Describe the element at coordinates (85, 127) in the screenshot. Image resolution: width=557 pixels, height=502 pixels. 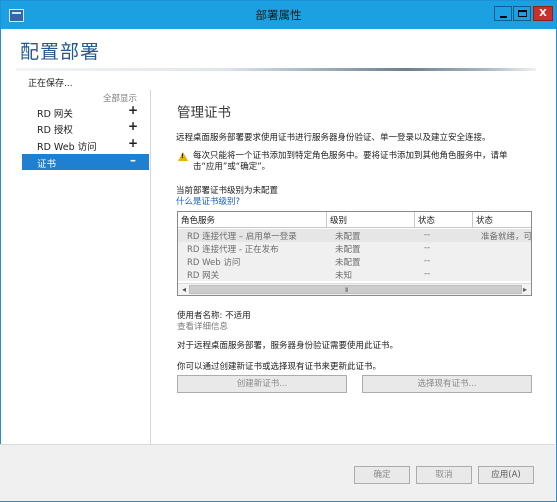
I see `sidebar-item-rd-licensing: RD 授权 +` at that location.